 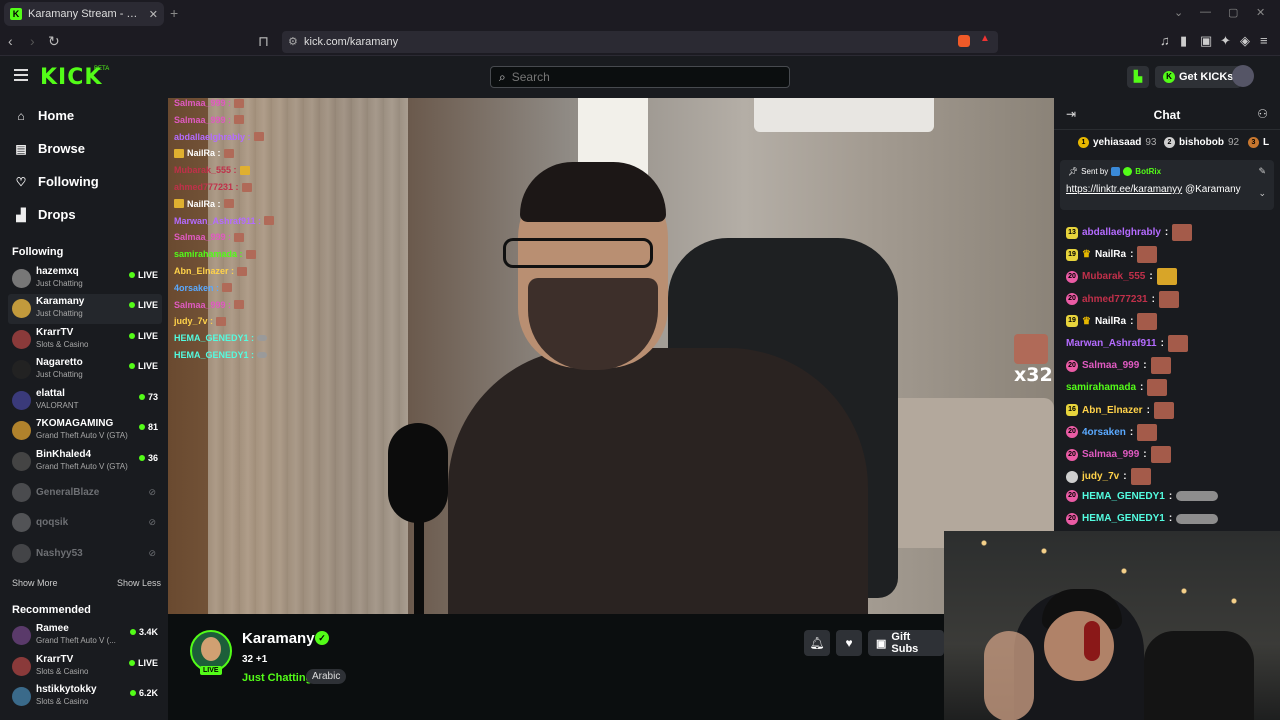 I want to click on address-bar: ⚙ kick.com/karamany, so click(x=640, y=42).